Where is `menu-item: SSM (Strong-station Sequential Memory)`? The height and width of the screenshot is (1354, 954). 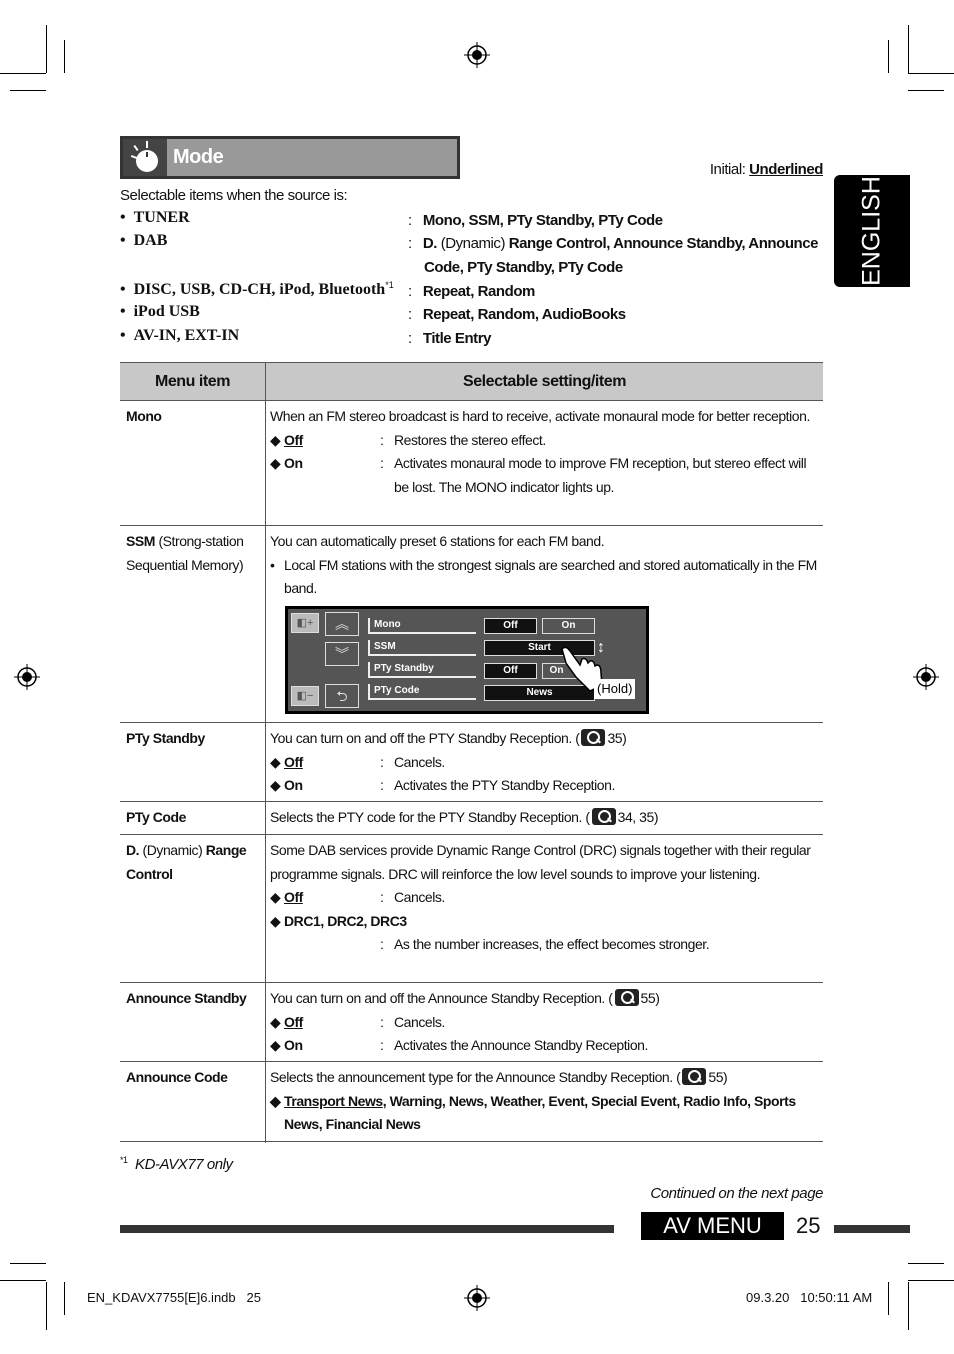
menu-item: SSM (Strong-station Sequential Memory) is located at coordinates (185, 553).